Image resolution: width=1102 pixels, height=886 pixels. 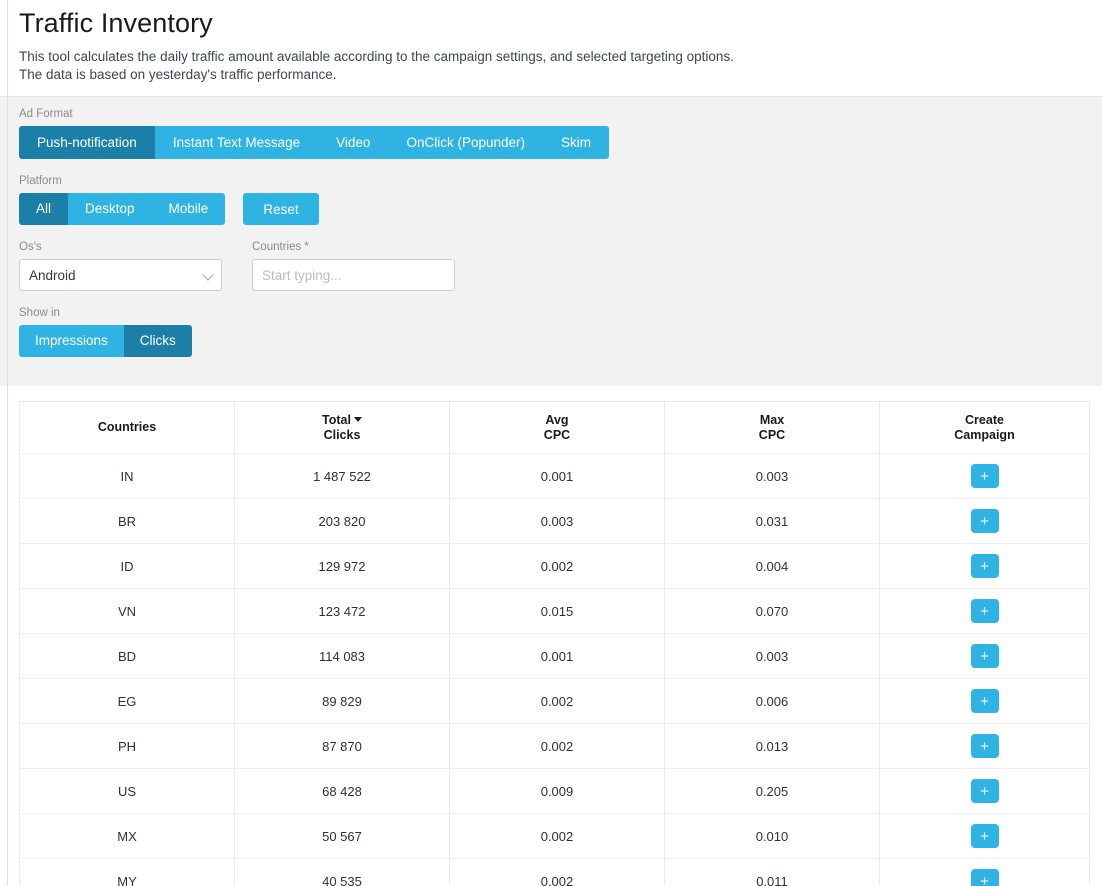 I want to click on left-edge-rail, so click(x=7, y=443).